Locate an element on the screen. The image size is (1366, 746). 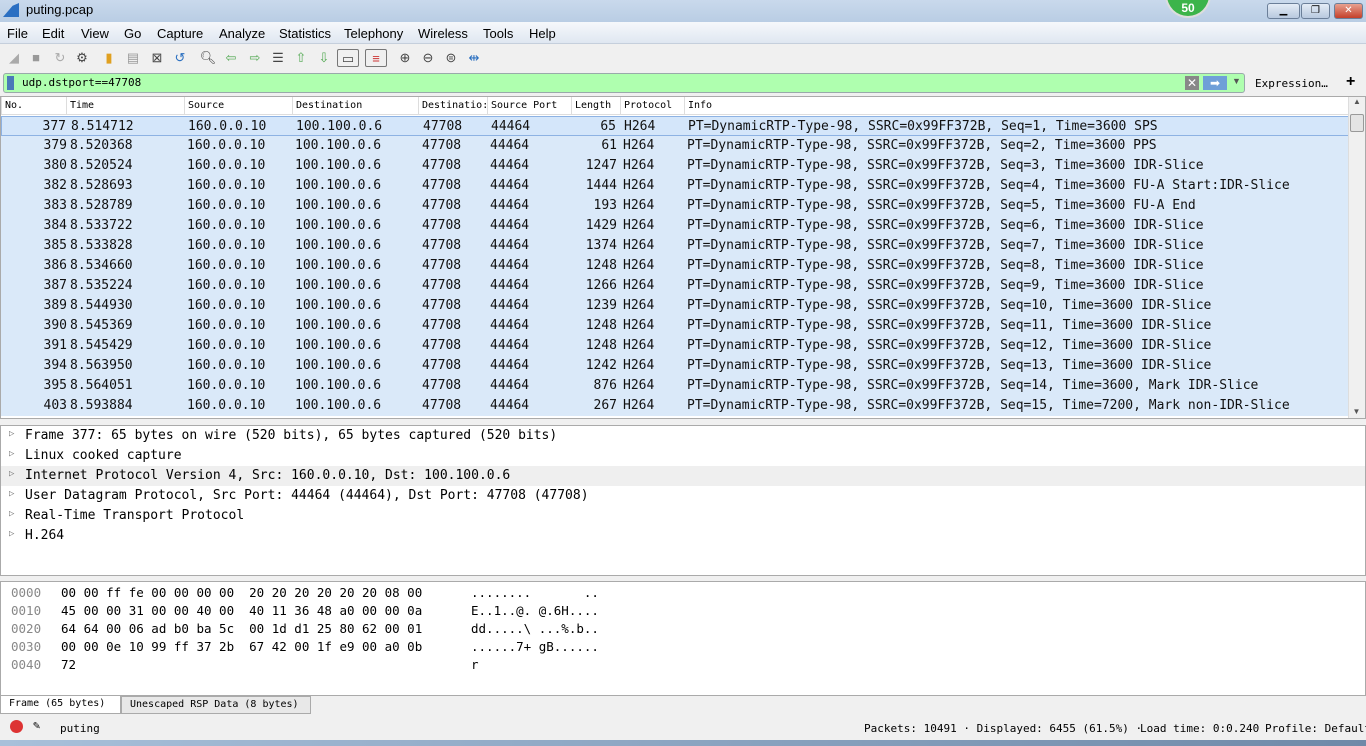
hex-ascii: r is located at coordinates (475, 664).